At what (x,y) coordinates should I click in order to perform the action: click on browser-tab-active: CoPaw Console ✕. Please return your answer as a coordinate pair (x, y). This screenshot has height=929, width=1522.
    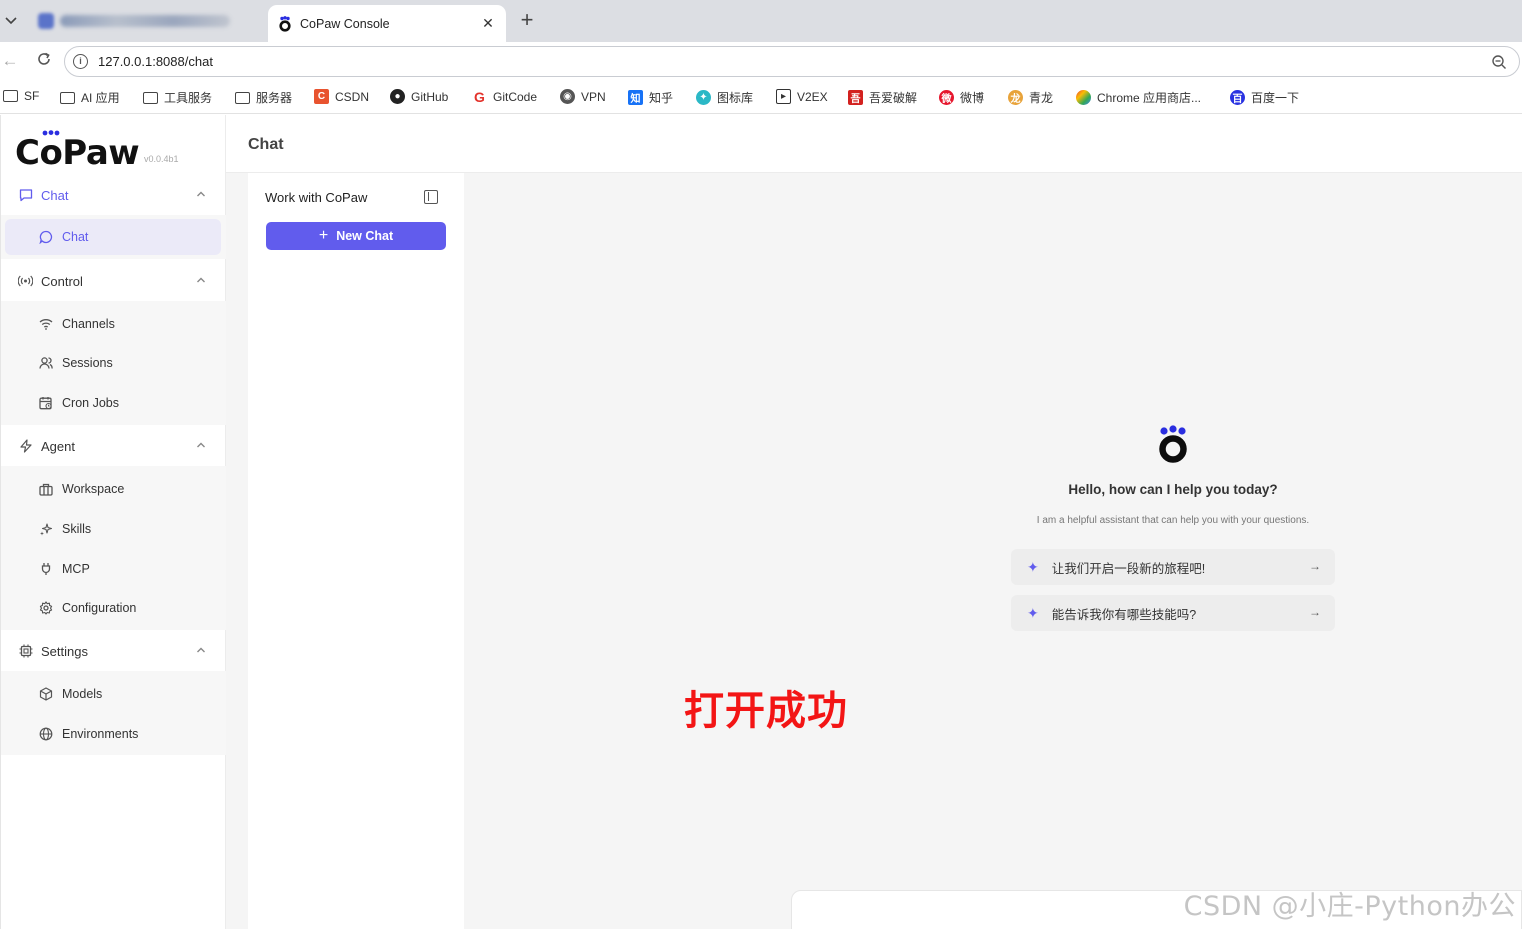
    Looking at the image, I should click on (387, 23).